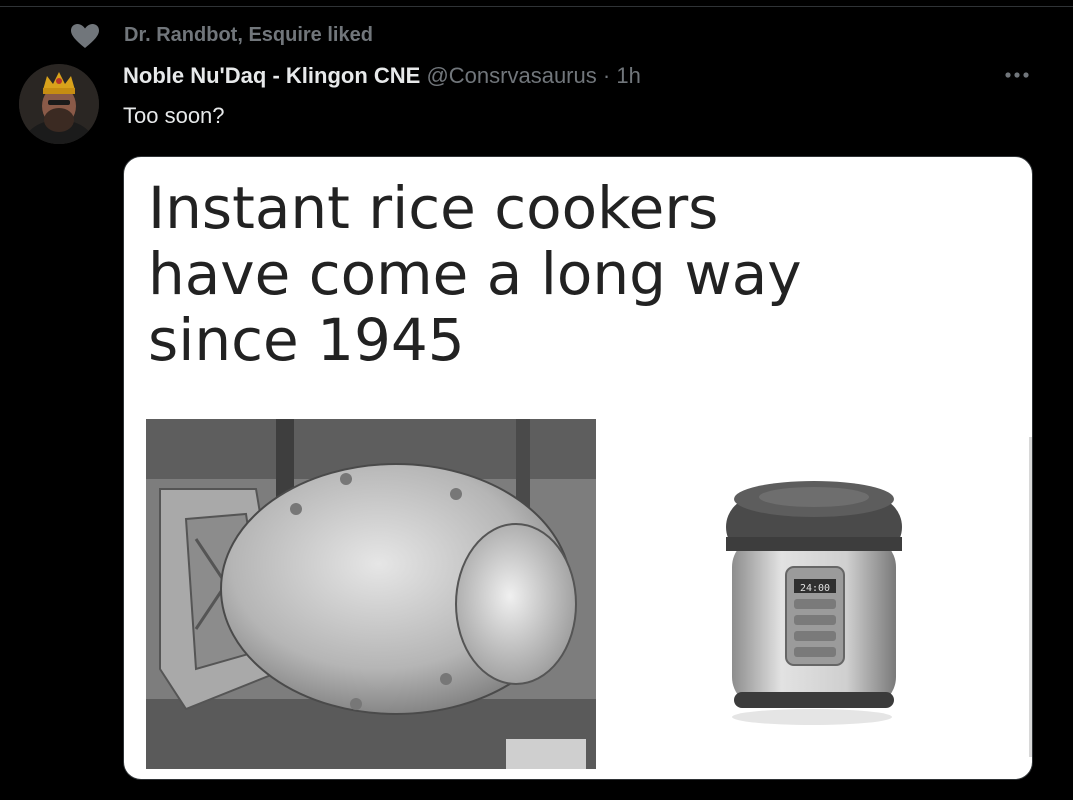 The image size is (1073, 800). What do you see at coordinates (174, 115) in the screenshot?
I see `tweet-text: Too soon?` at bounding box center [174, 115].